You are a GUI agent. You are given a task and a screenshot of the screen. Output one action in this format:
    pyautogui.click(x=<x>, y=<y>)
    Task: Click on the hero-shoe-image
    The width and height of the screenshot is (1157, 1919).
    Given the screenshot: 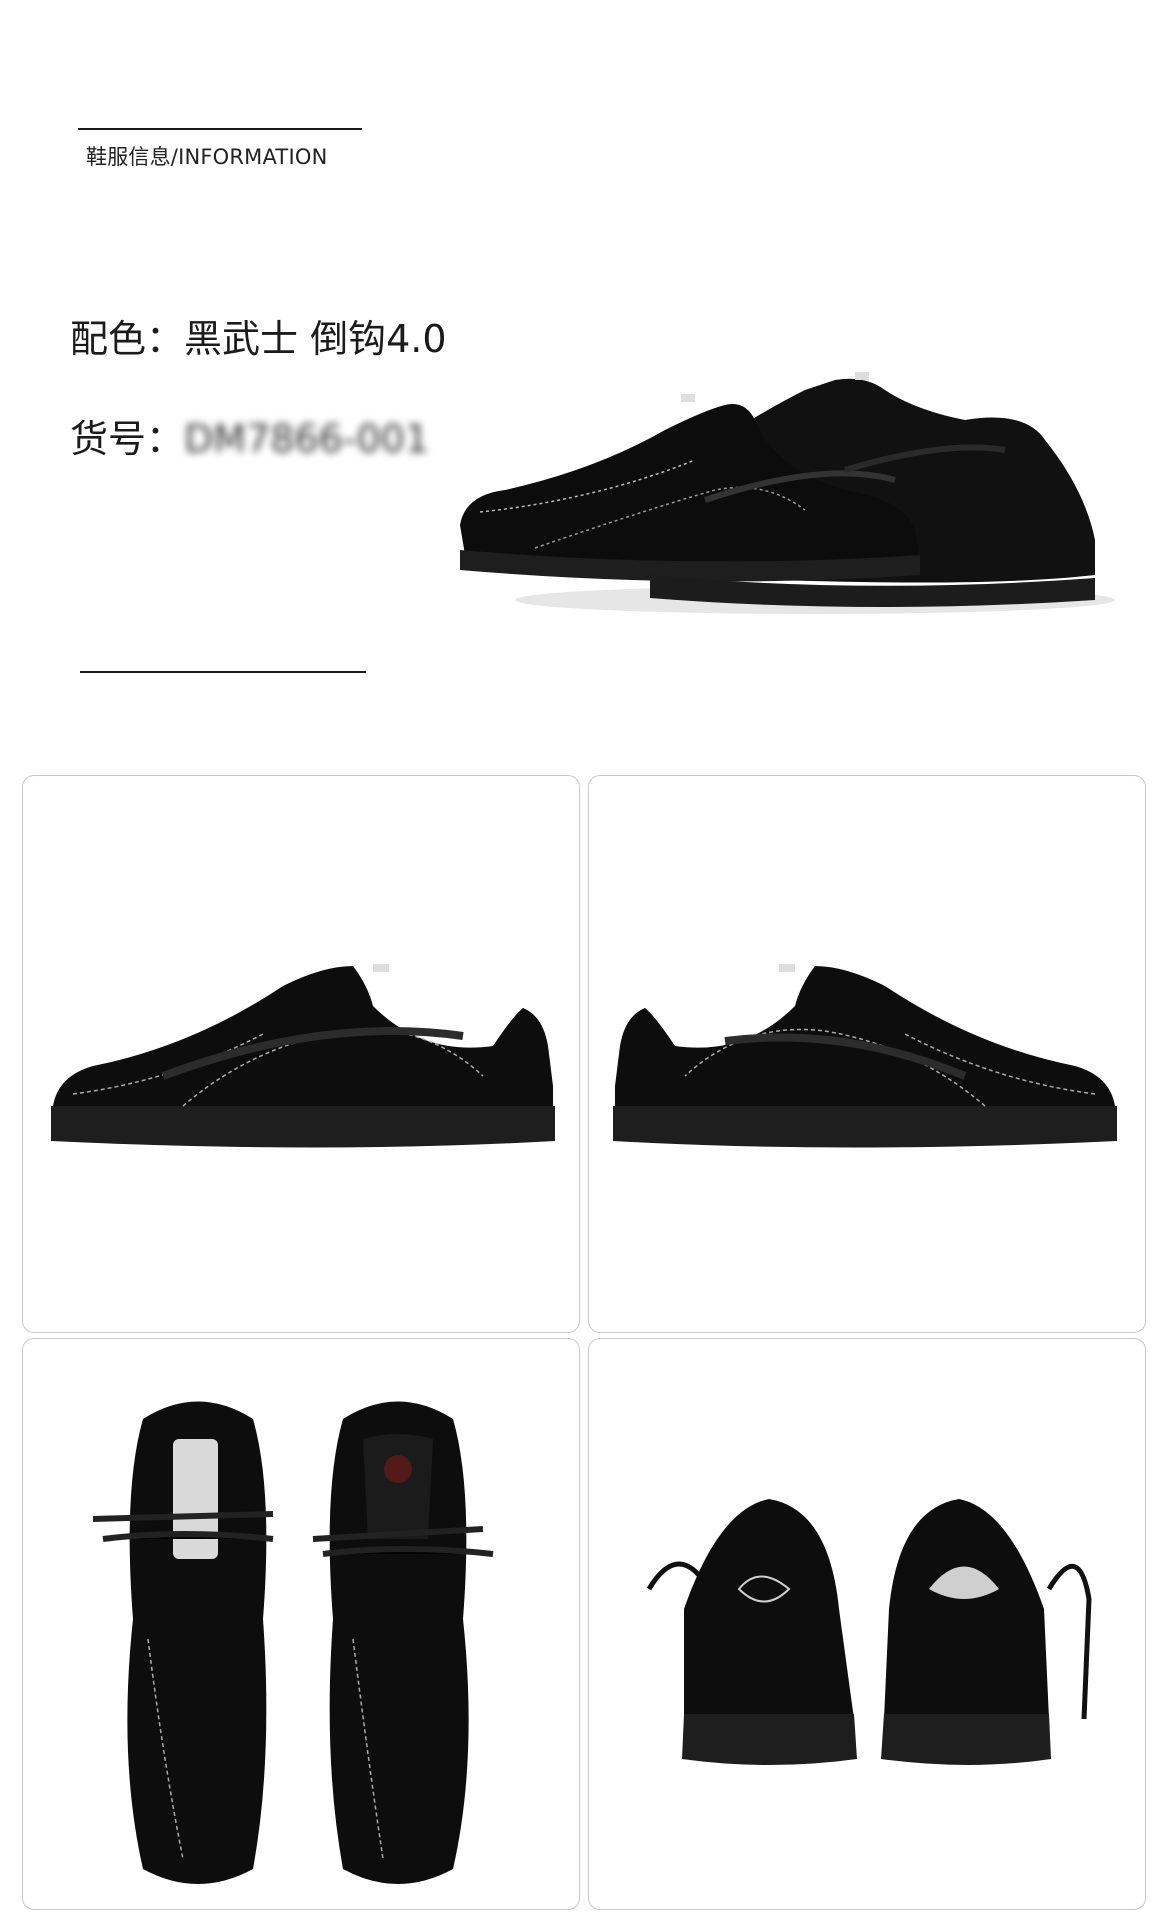 What is the action you would take?
    pyautogui.click(x=795, y=485)
    